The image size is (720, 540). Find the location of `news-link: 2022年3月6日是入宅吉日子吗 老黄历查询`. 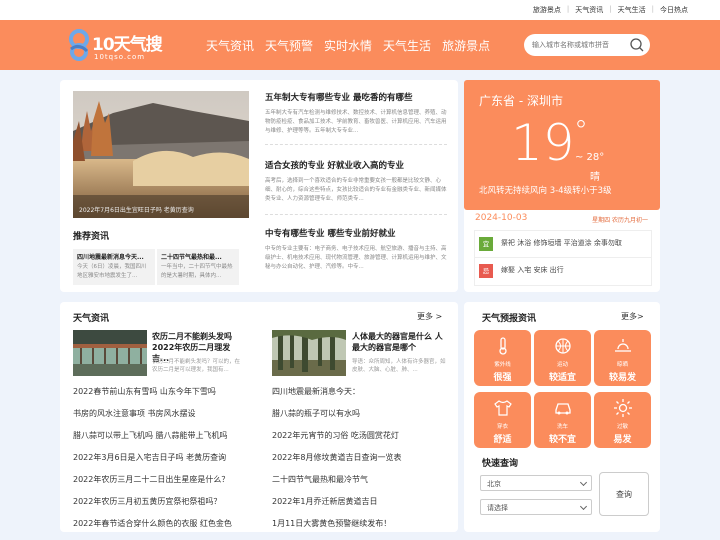

news-link: 2022年3月6日是入宅吉日子吗 老黄历查询 is located at coordinates (152, 458).